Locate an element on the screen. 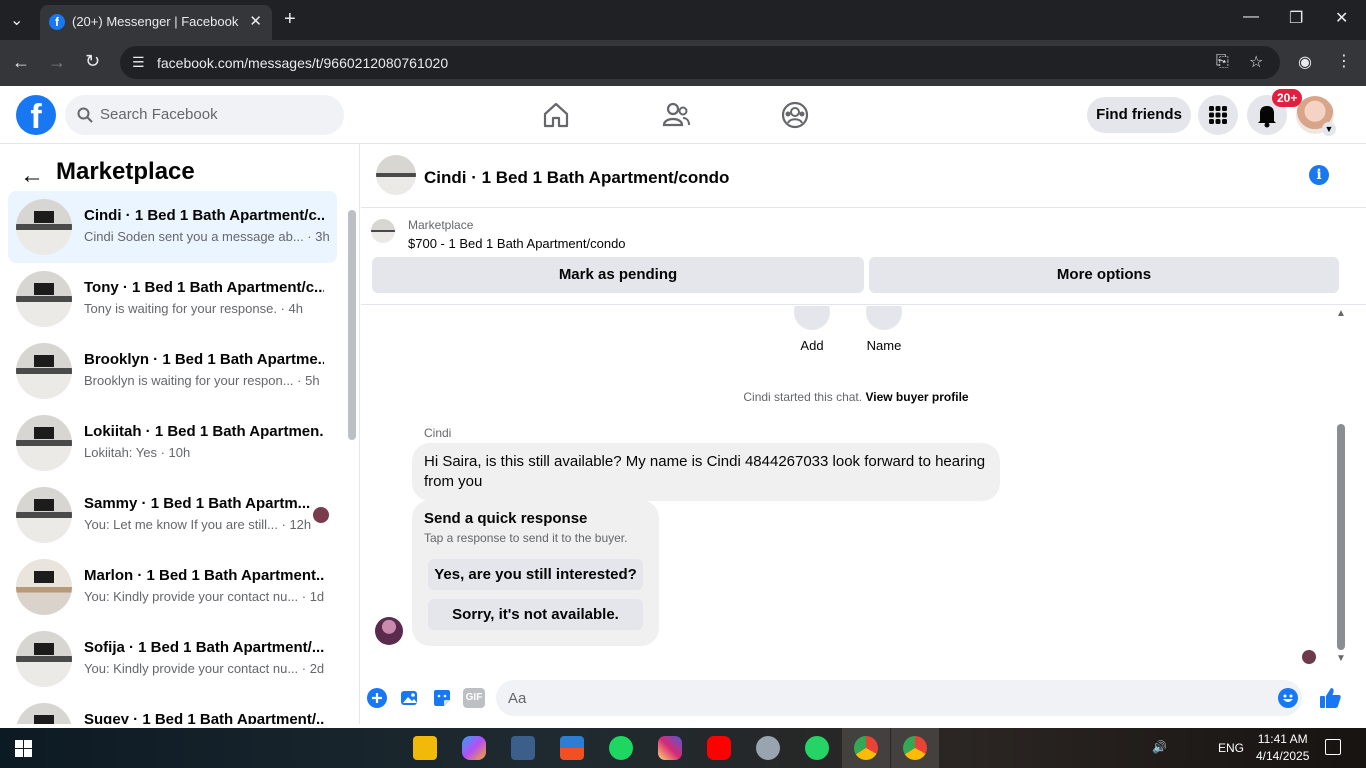 Image resolution: width=1366 pixels, height=768 pixels. quick-reply-interested-button: Yes, are you still interested? is located at coordinates (535, 574).